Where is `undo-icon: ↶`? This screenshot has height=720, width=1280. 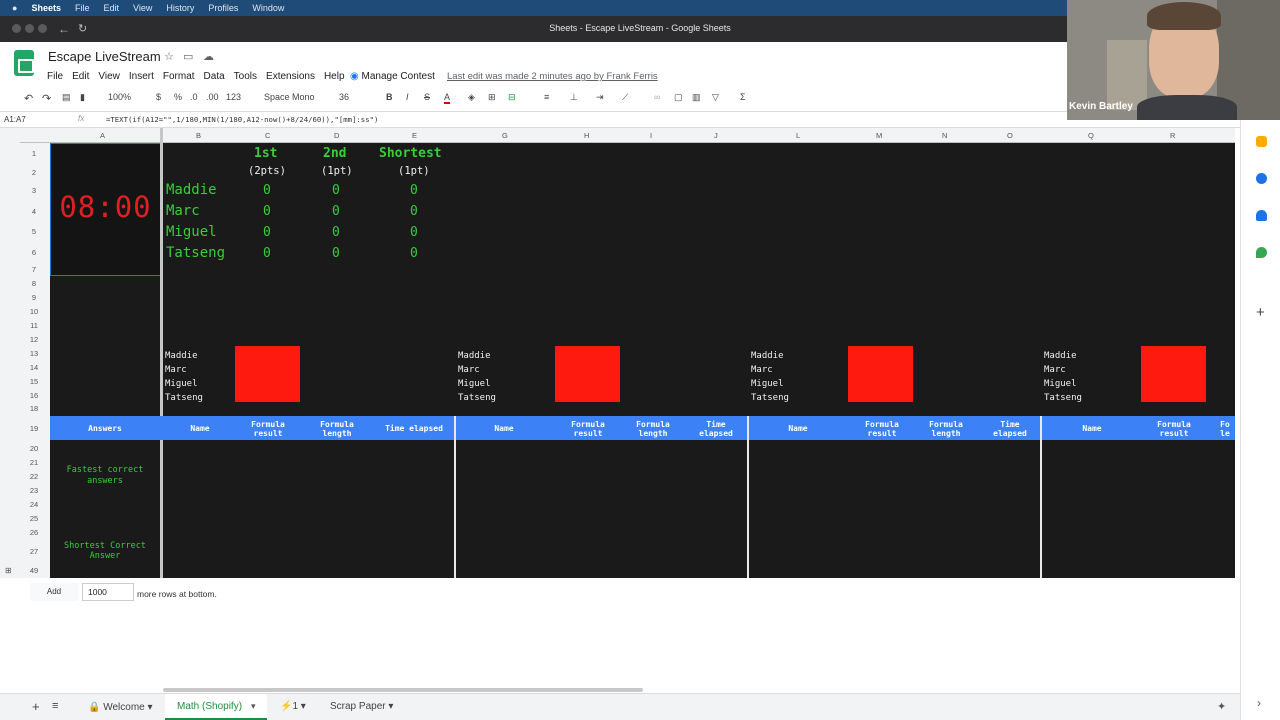
undo-icon: ↶ is located at coordinates (28, 98).